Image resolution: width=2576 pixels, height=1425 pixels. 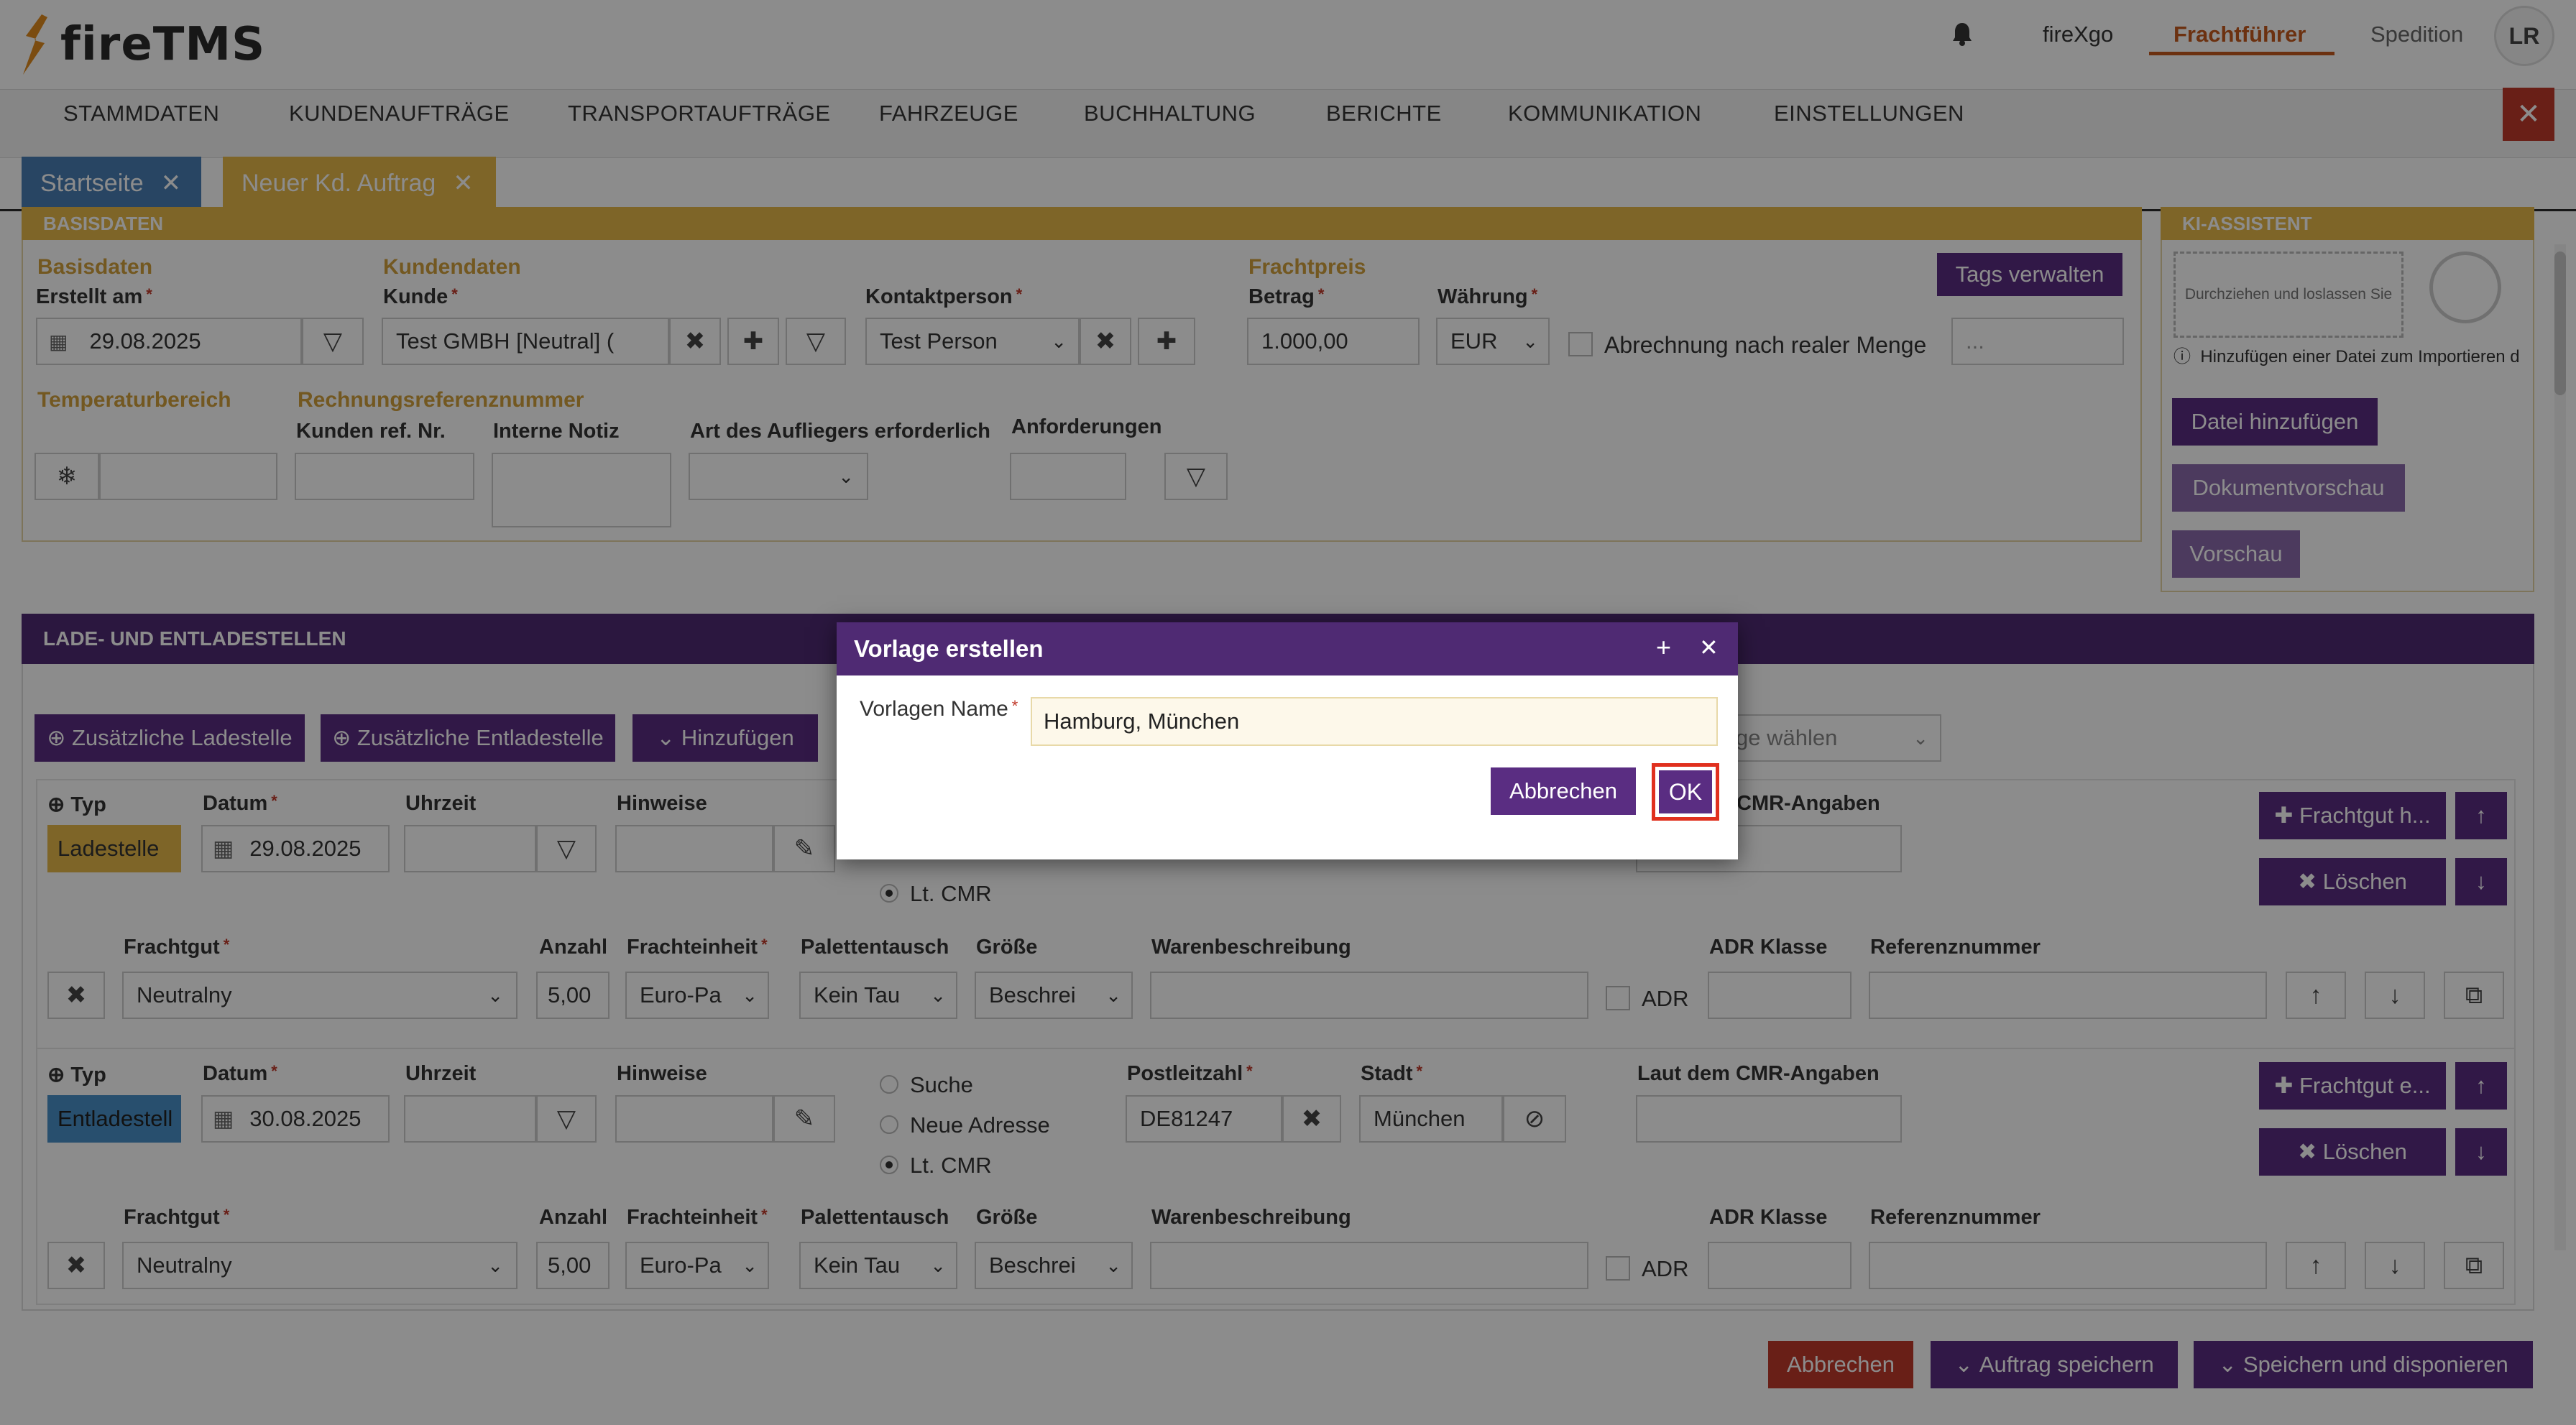 What do you see at coordinates (1563, 791) in the screenshot?
I see `dialog-abbrechen-button: Abbrechen` at bounding box center [1563, 791].